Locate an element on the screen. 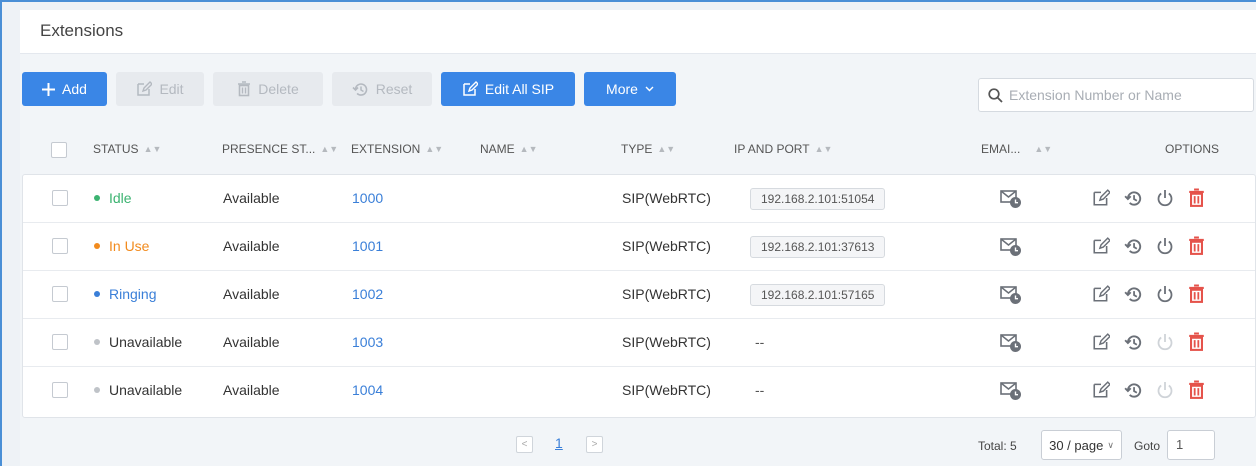  prev-page-button: < is located at coordinates (524, 444).